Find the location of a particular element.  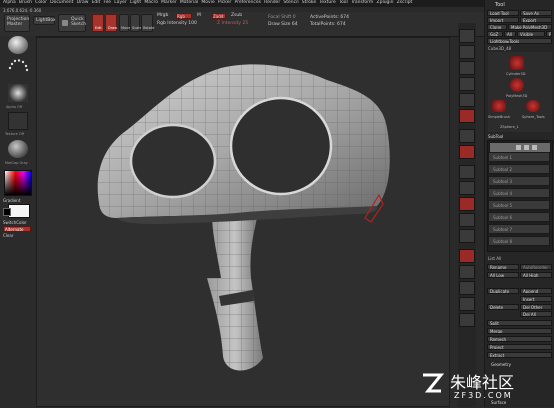

z-intensity-slider: Z Intensity 25 is located at coordinates (232, 23).